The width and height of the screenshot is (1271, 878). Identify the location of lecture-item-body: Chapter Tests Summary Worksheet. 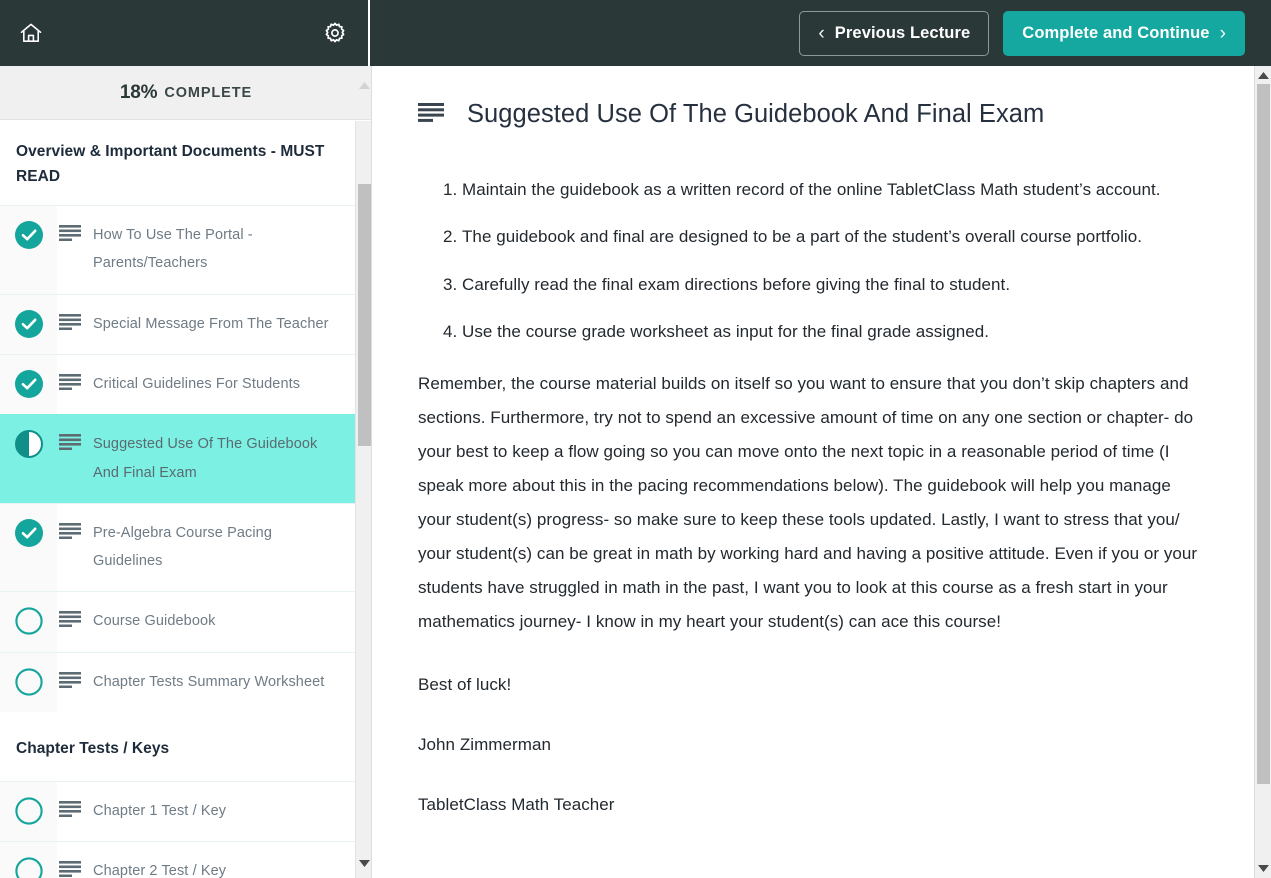
(206, 682).